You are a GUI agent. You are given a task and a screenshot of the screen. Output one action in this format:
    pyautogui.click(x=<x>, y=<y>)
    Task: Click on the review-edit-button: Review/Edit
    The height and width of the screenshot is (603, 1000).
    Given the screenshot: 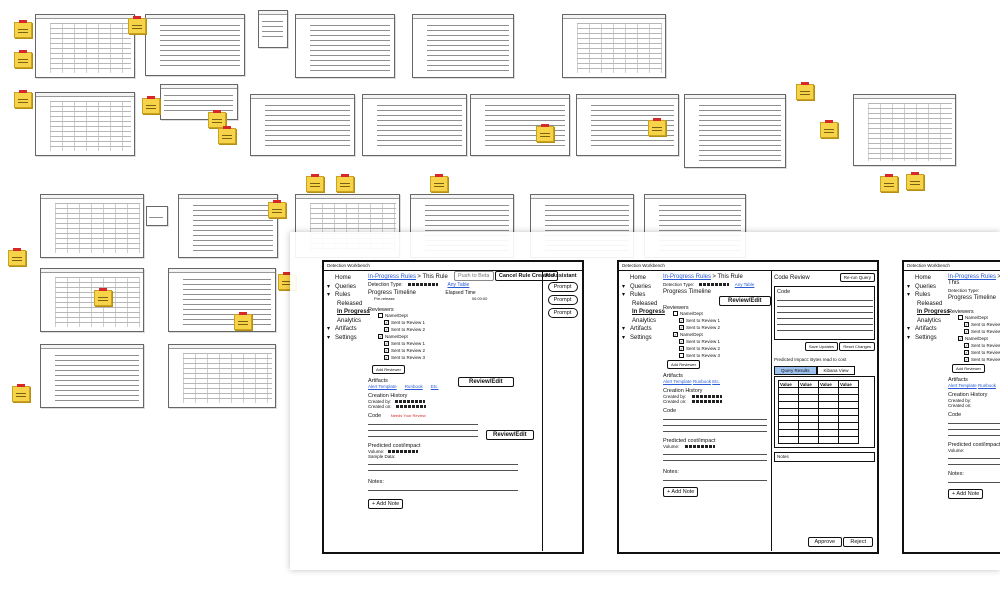 What is the action you would take?
    pyautogui.click(x=486, y=382)
    